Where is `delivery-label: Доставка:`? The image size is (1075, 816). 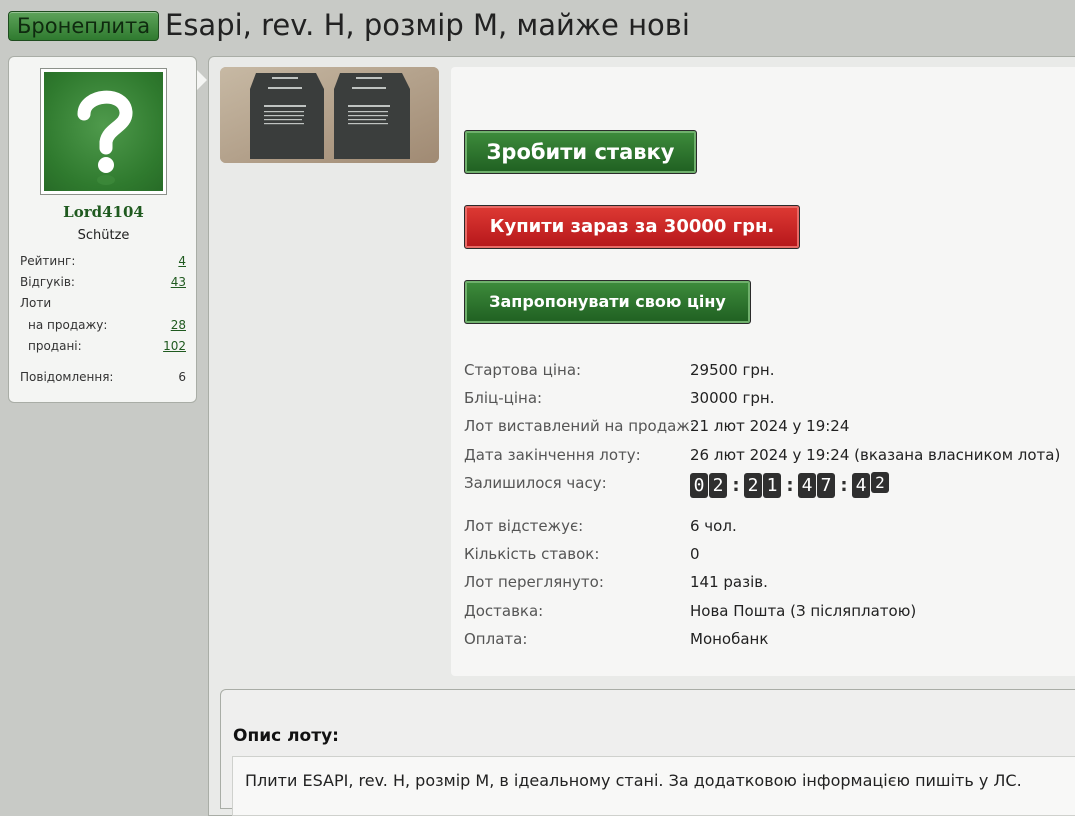
delivery-label: Доставка: is located at coordinates (504, 611).